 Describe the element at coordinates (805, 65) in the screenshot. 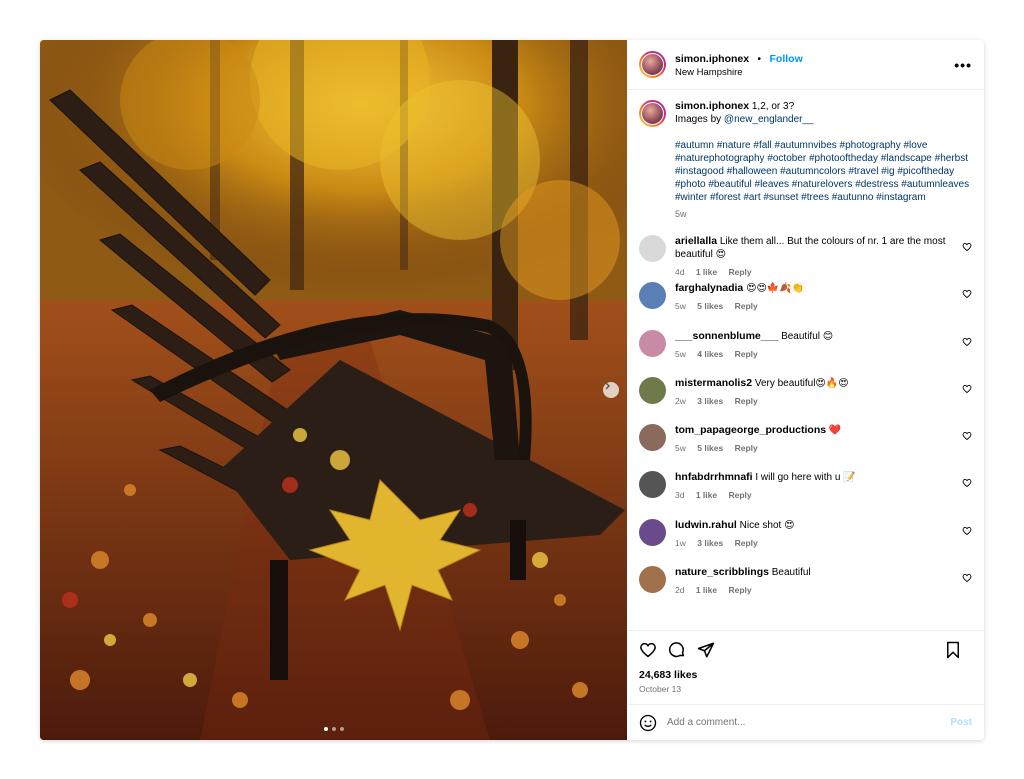

I see `post-header: simon.iphonex • Follow New Hampshire •••` at that location.